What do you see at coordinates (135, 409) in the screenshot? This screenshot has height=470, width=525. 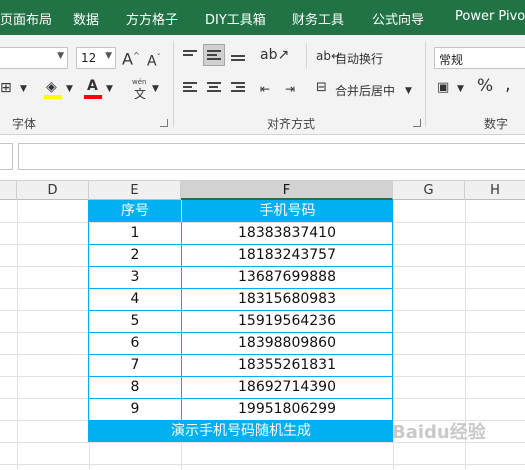 I see `table-cell-index: 9` at bounding box center [135, 409].